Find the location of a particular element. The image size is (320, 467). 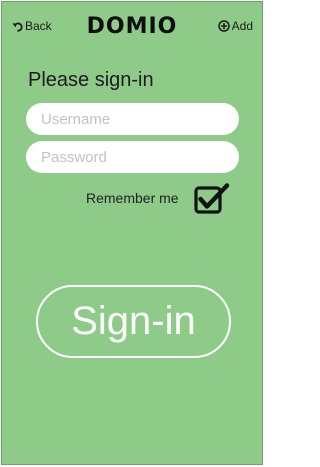

add-button: Add is located at coordinates (235, 26).